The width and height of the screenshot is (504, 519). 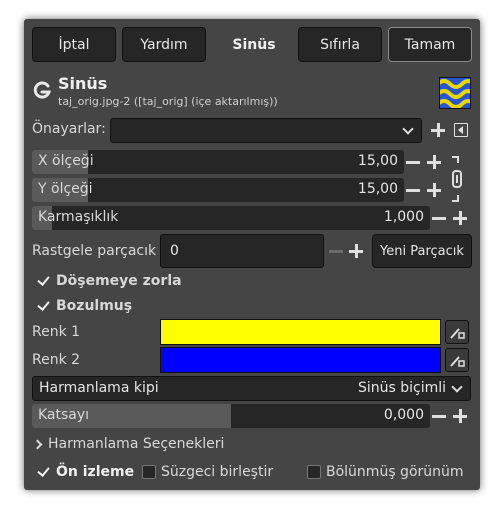 What do you see at coordinates (242, 251) in the screenshot?
I see `random-seed-input: 0` at bounding box center [242, 251].